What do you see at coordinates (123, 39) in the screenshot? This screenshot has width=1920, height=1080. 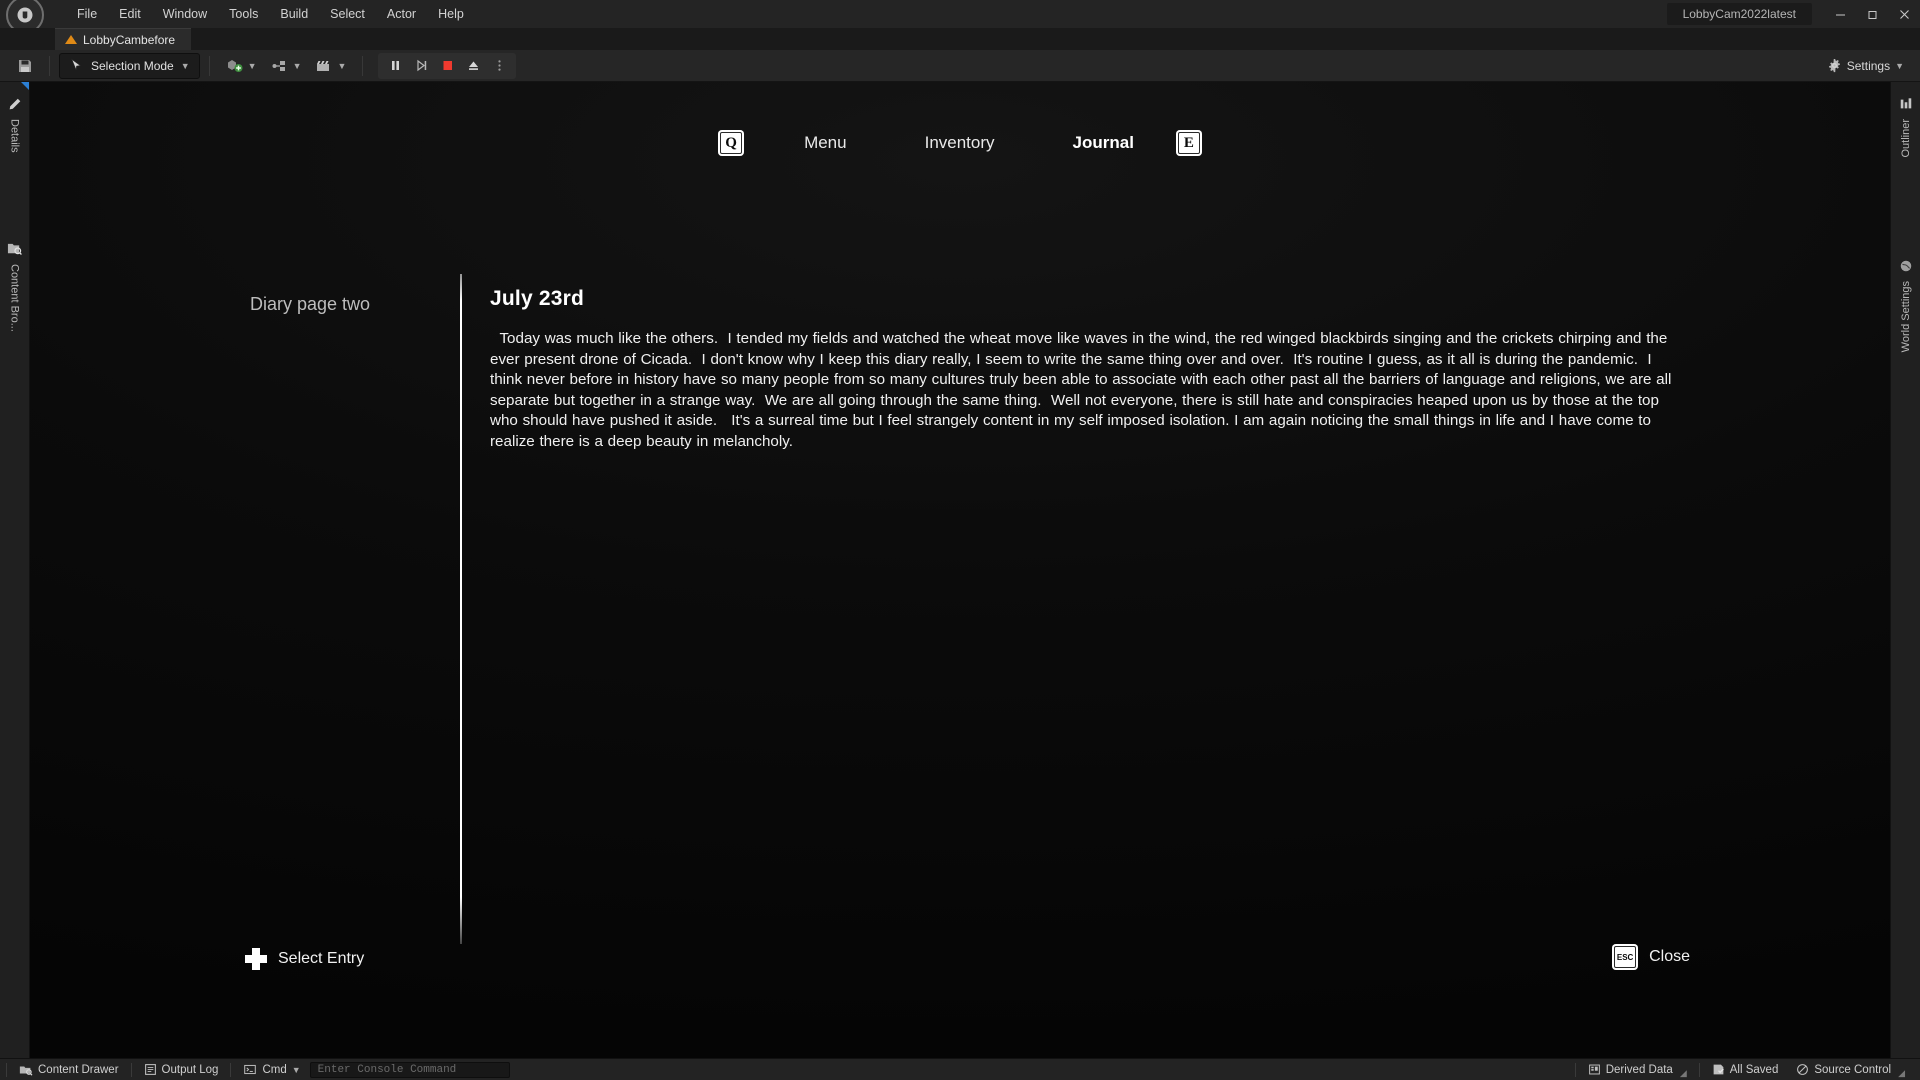 I see `level-tab-lobbycambefore: LobbyCambefore` at bounding box center [123, 39].